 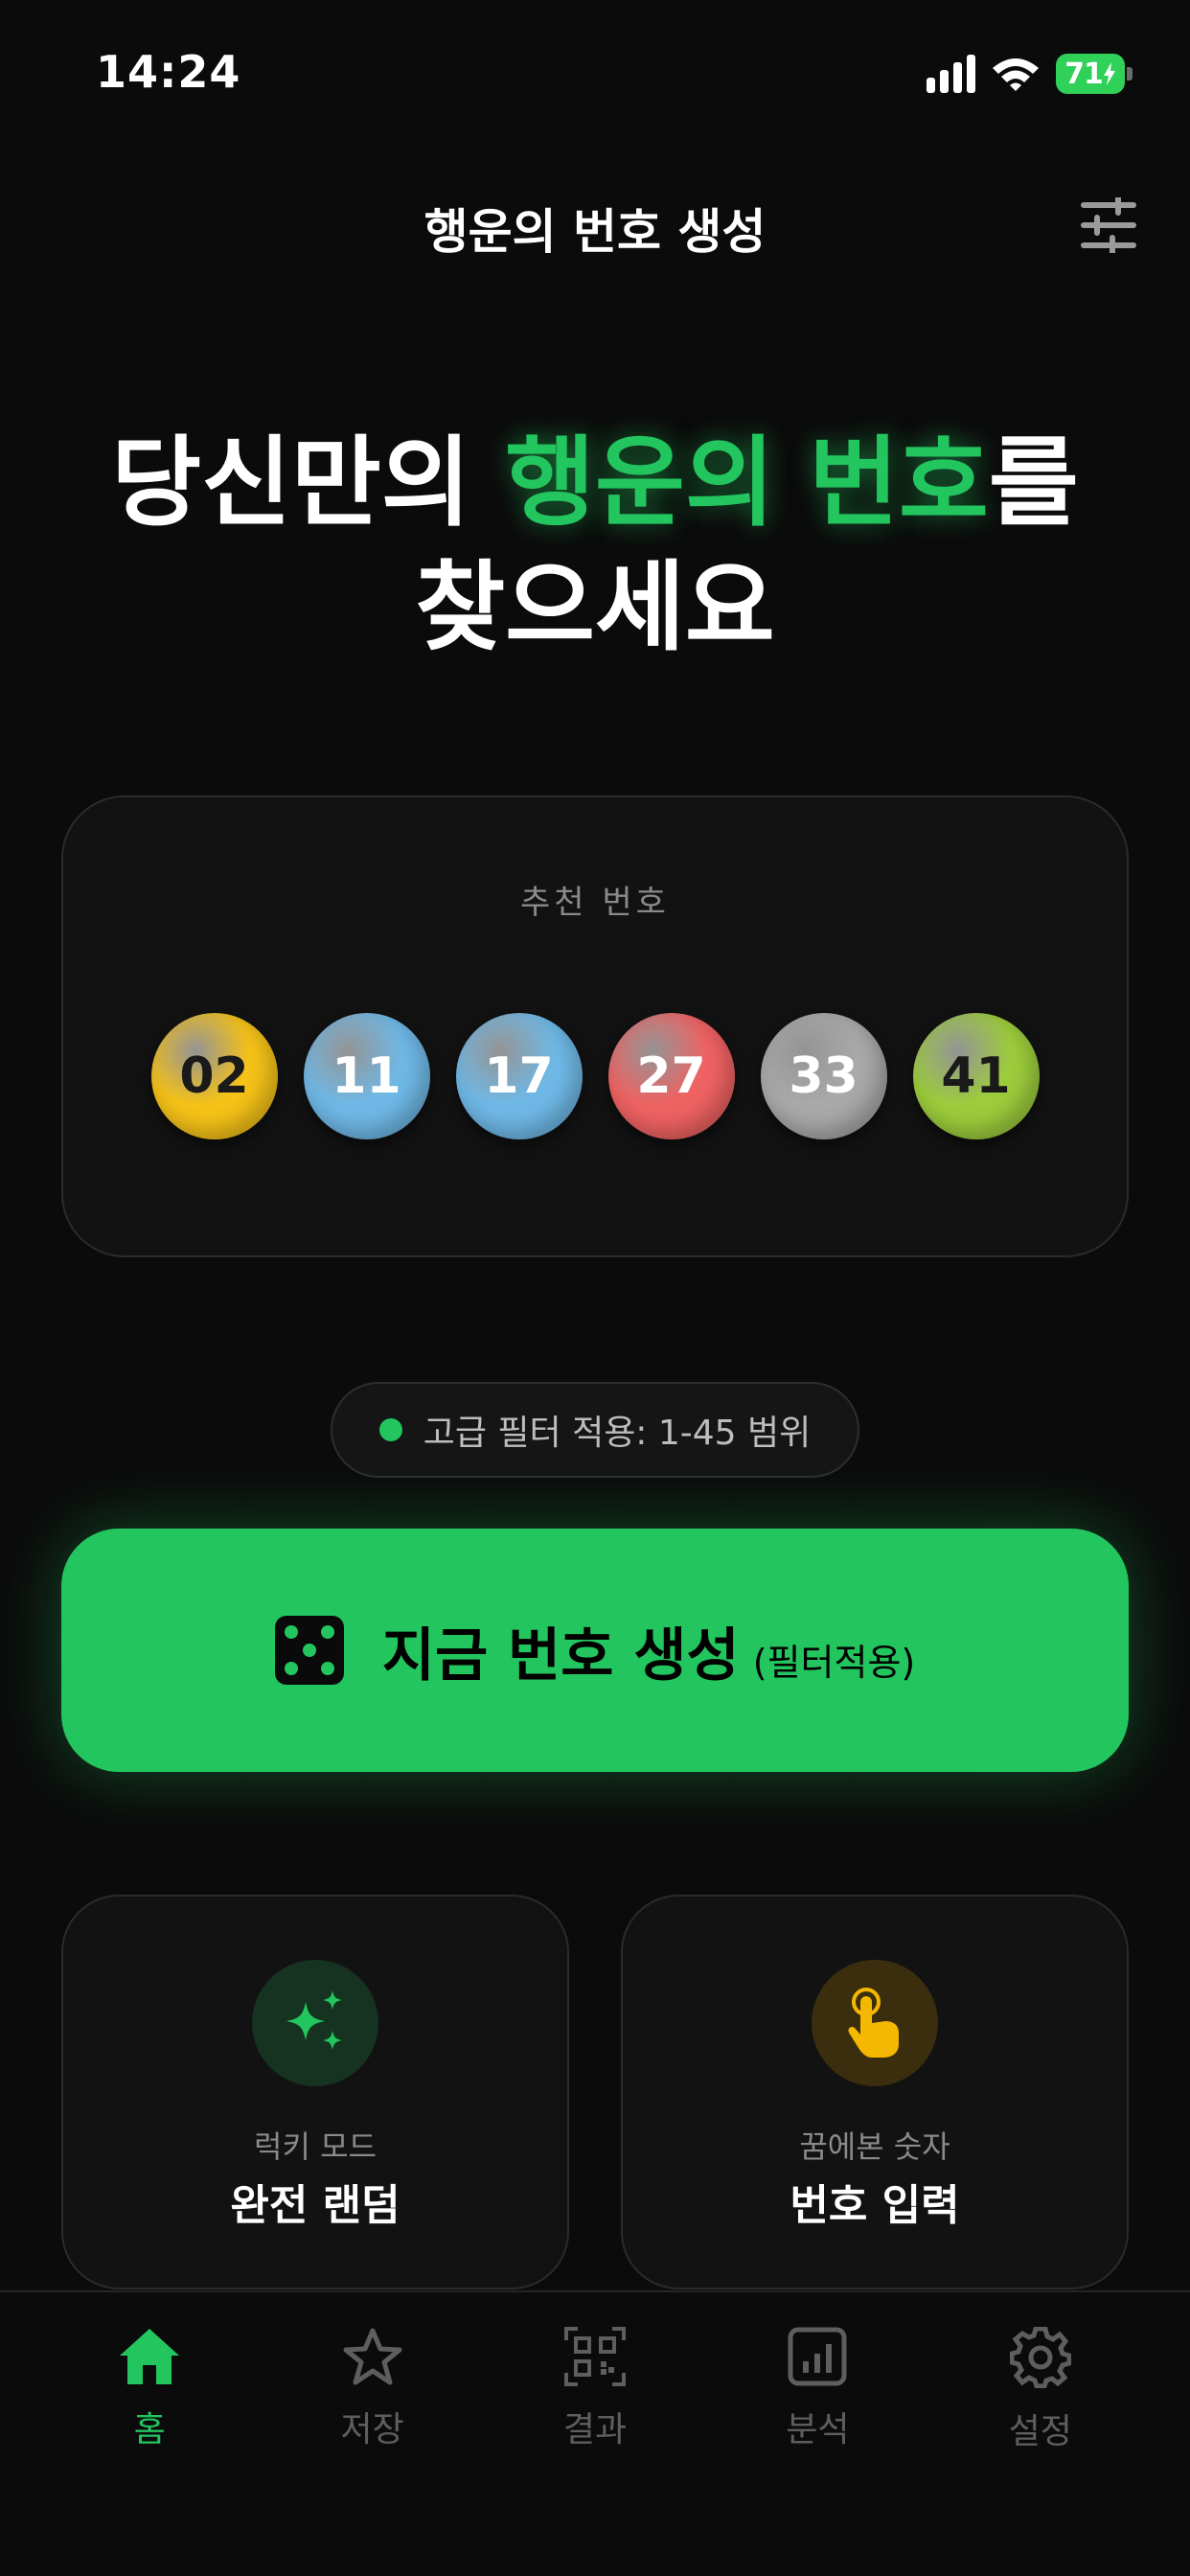 I want to click on gear-icon, so click(x=1040, y=2357).